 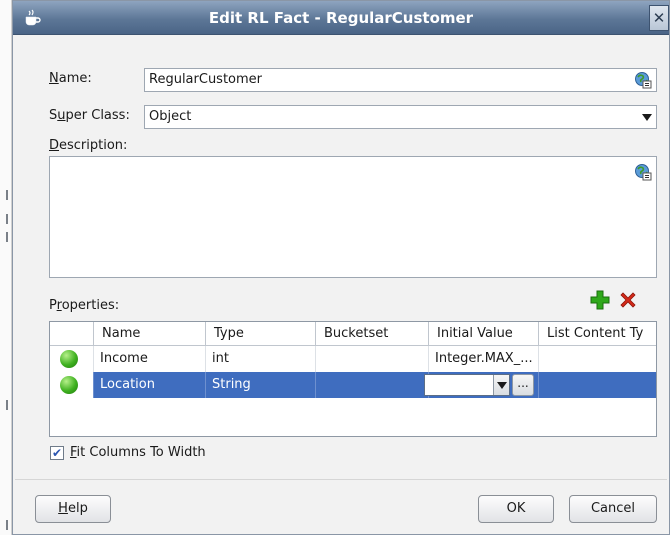 What do you see at coordinates (61, 115) in the screenshot?
I see `superclass-label-mnemonic: u` at bounding box center [61, 115].